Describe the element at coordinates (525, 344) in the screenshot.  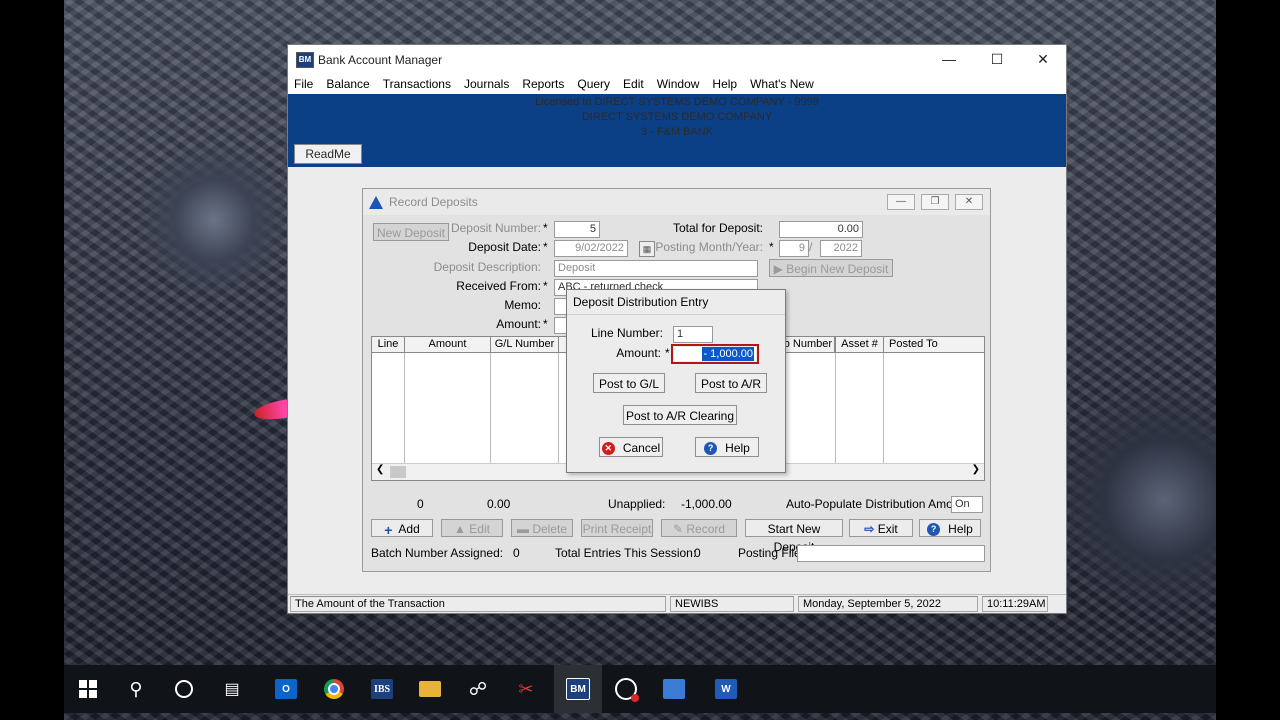
I see `grid-col-gl-number: G/L Number` at that location.